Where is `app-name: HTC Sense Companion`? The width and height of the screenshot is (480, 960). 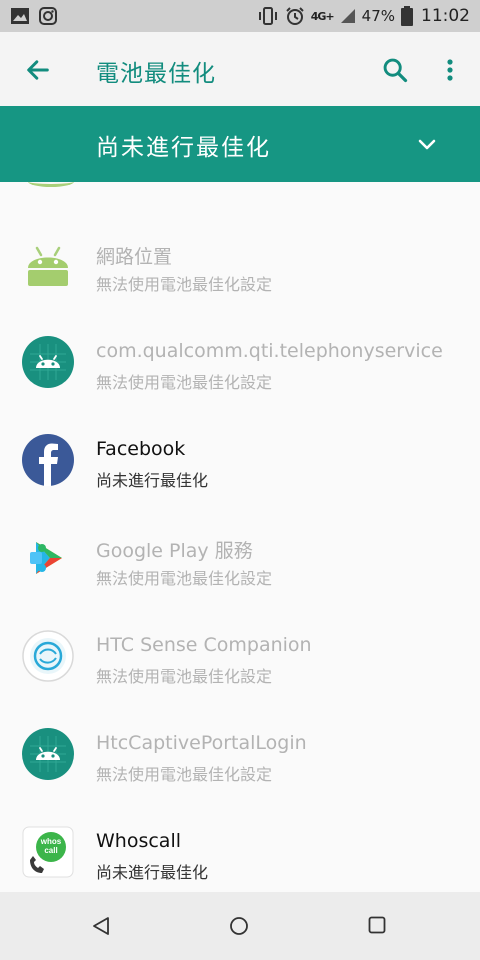 app-name: HTC Sense Companion is located at coordinates (204, 645).